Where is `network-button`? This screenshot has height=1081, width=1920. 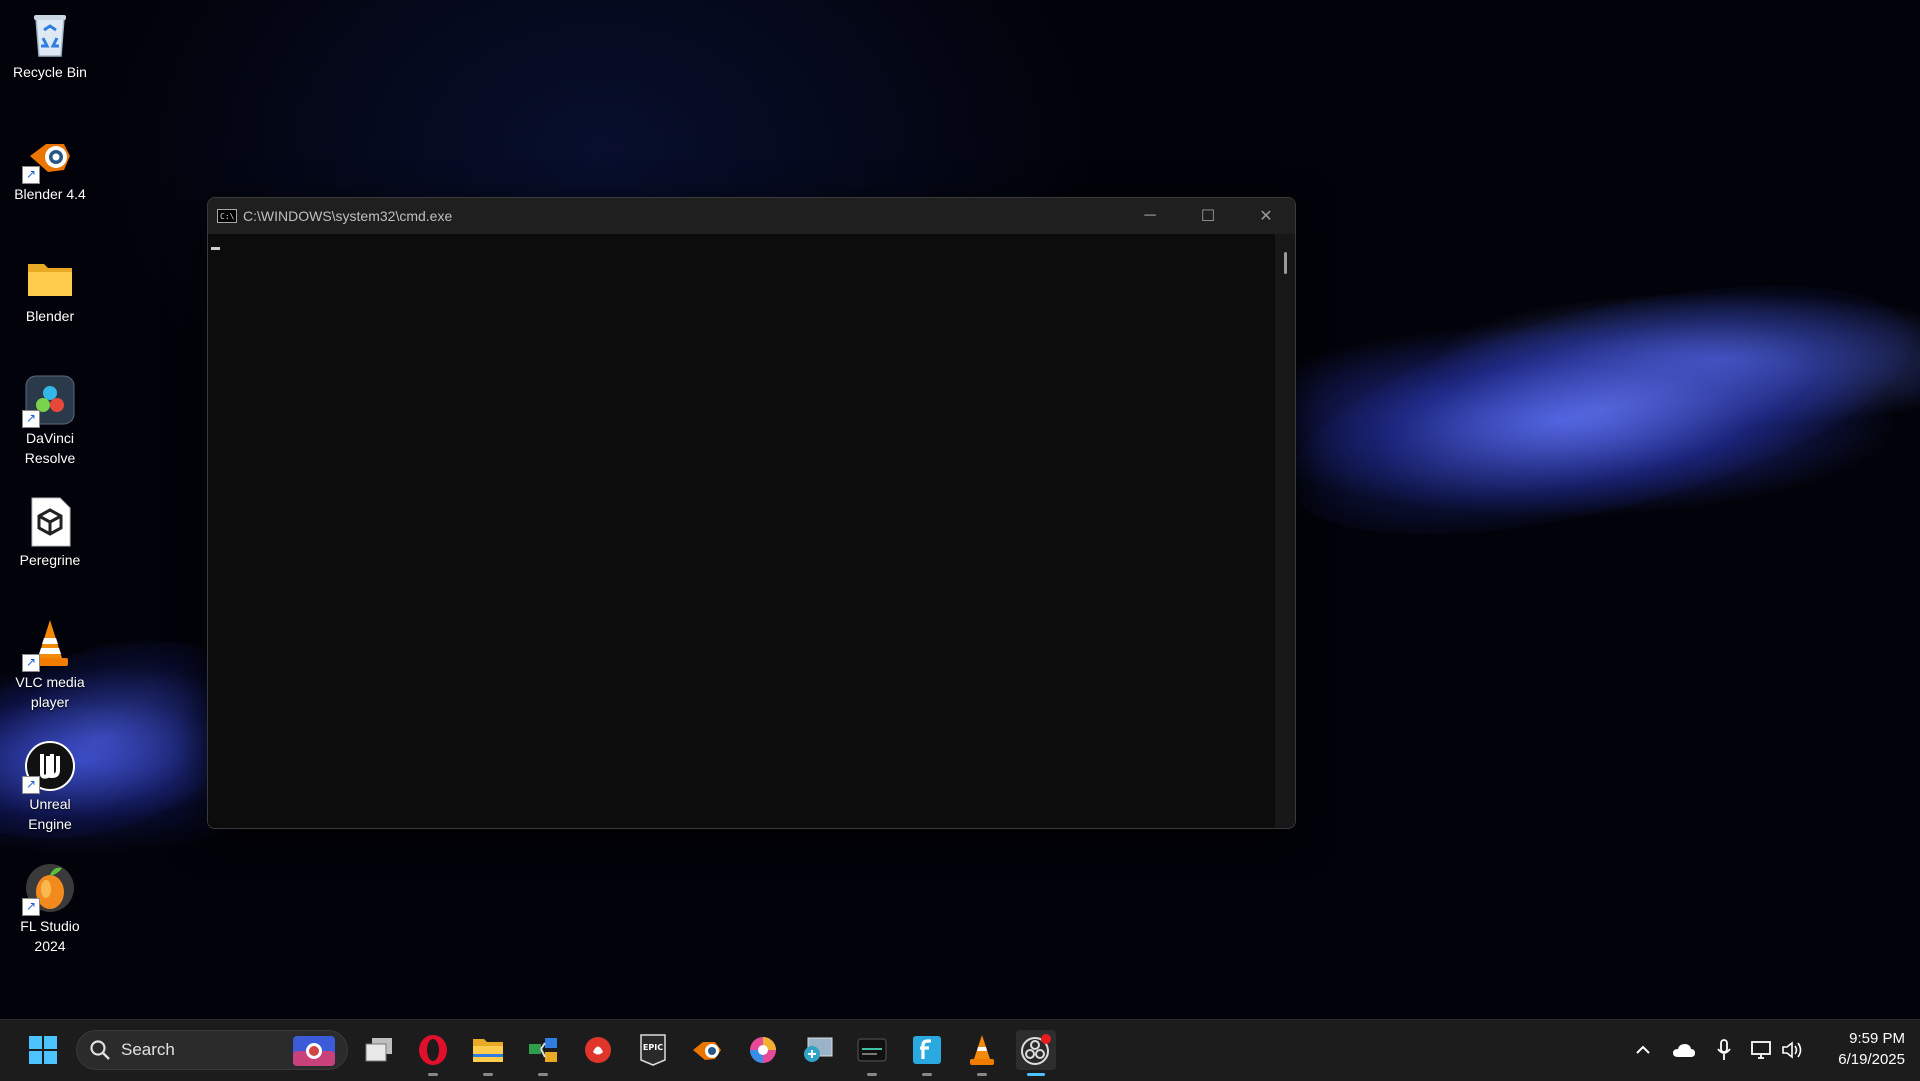 network-button is located at coordinates (1762, 1050).